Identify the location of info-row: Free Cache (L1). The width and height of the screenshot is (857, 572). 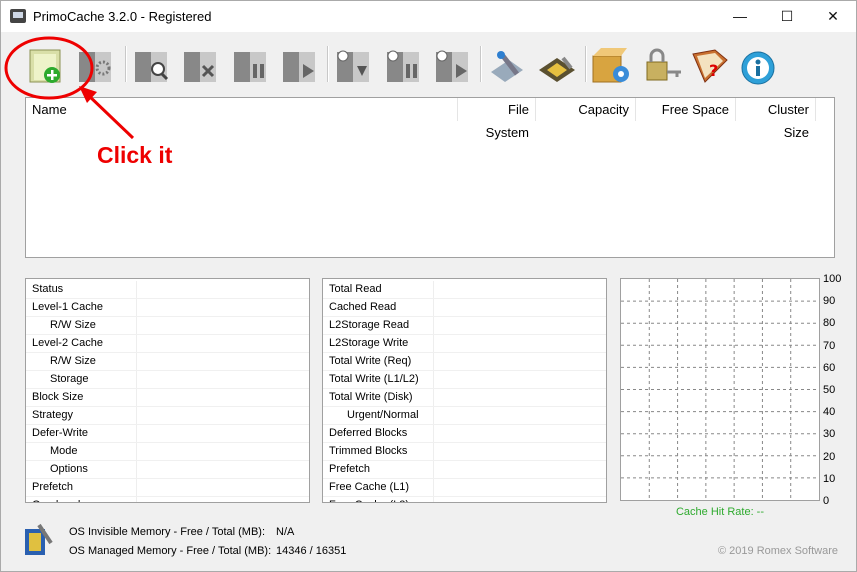
(464, 488).